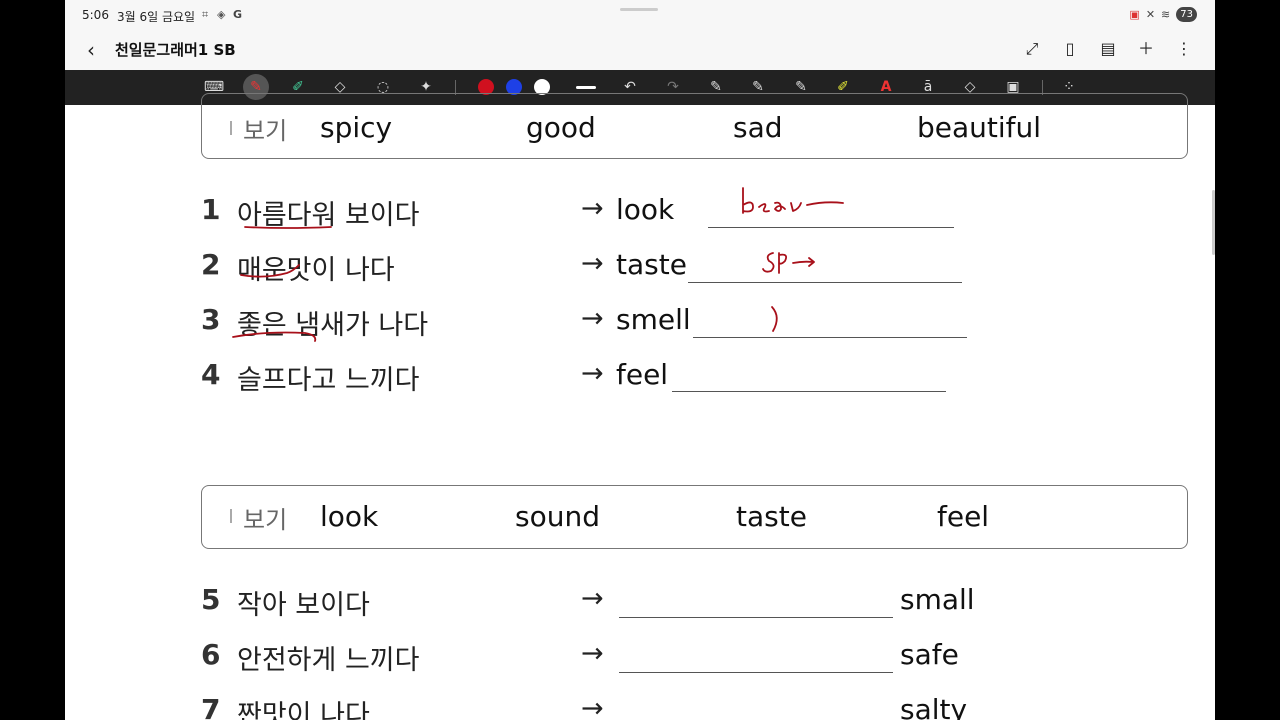 This screenshot has width=1280, height=720. Describe the element at coordinates (640, 15) in the screenshot. I see `status-bar: 5:06 3월 6일 금요일 ⌗ ◈ G ▣ ✕ ≋ 73` at that location.